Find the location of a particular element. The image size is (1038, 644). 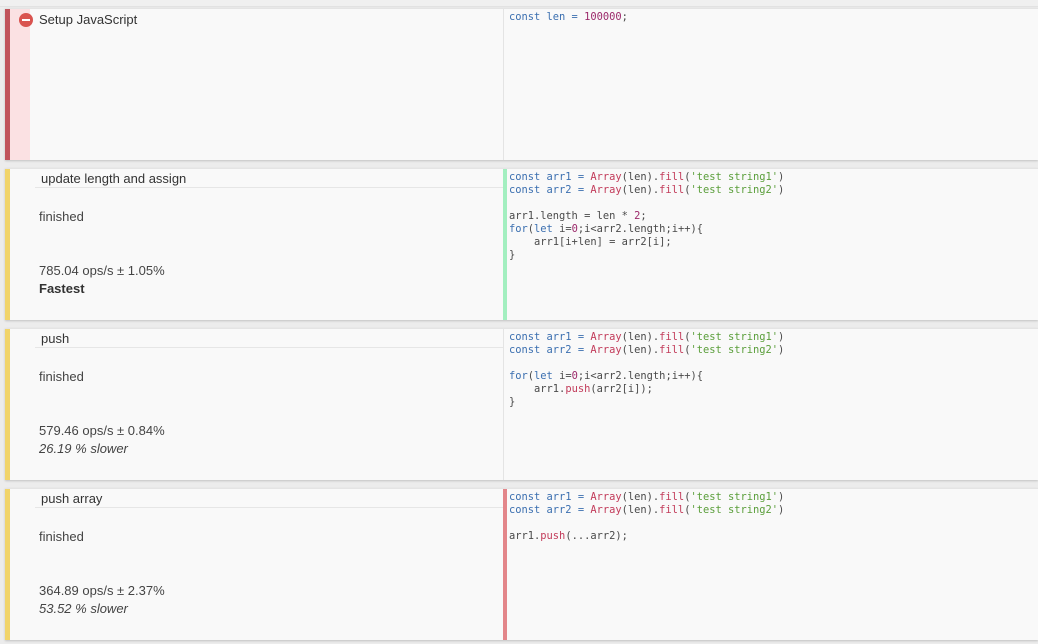

code-token: arr1[i+len] = arr2[i]; is located at coordinates (590, 242).